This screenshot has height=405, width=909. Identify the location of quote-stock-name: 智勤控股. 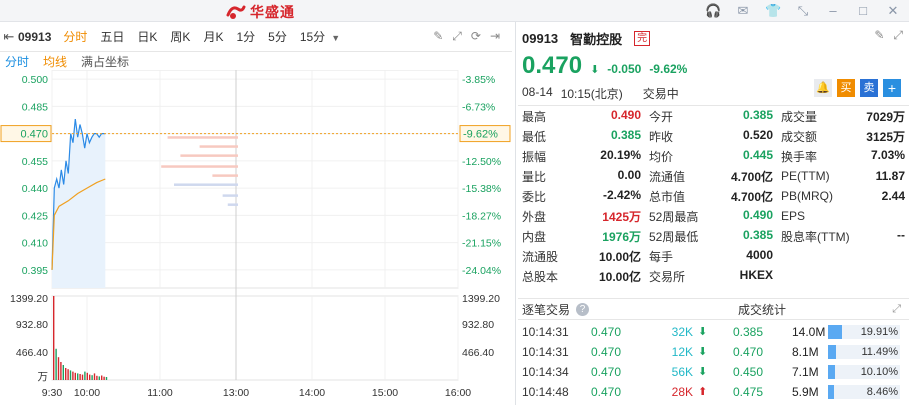
(596, 39).